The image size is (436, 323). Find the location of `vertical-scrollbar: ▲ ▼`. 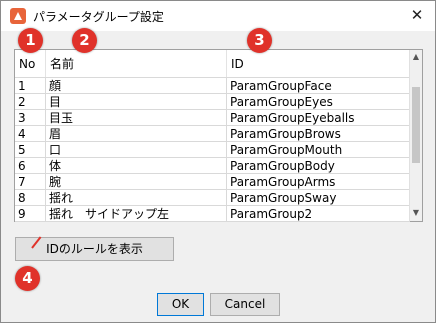

vertical-scrollbar: ▲ ▼ is located at coordinates (415, 135).